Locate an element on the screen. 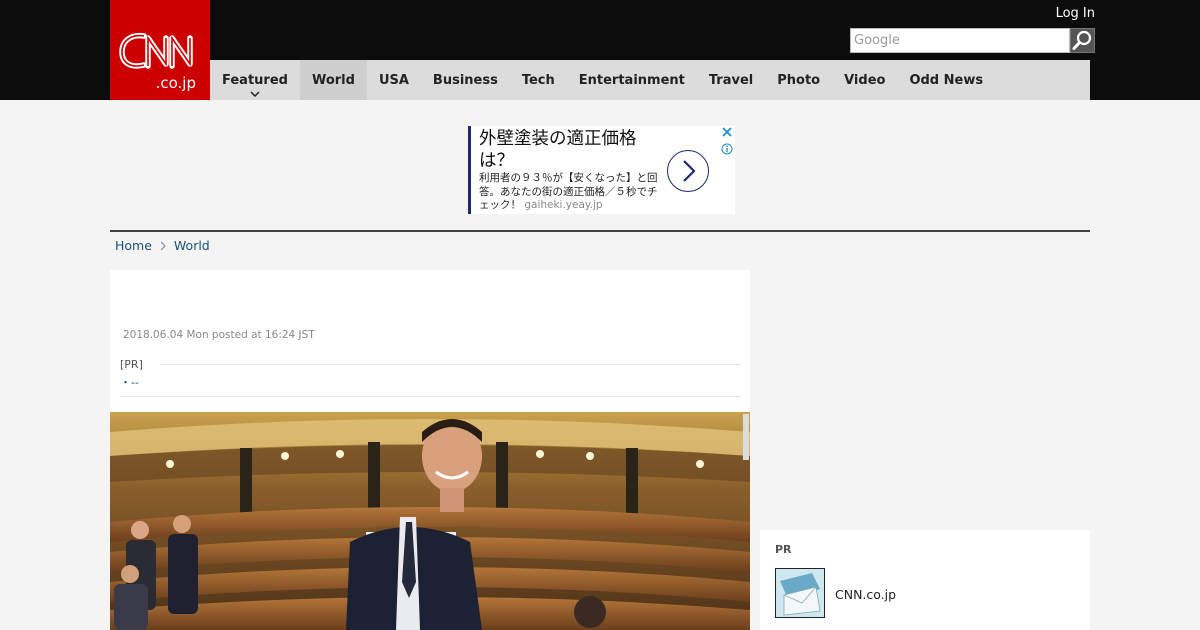  ad-domain: gaiheki.yeay.jp is located at coordinates (563, 205).